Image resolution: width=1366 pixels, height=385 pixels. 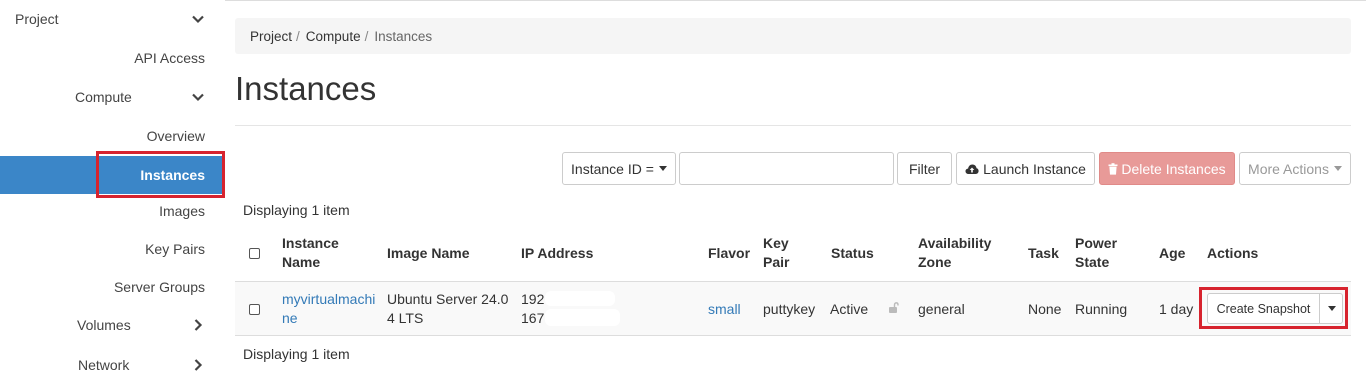 I want to click on header-line: Zone, so click(x=935, y=262).